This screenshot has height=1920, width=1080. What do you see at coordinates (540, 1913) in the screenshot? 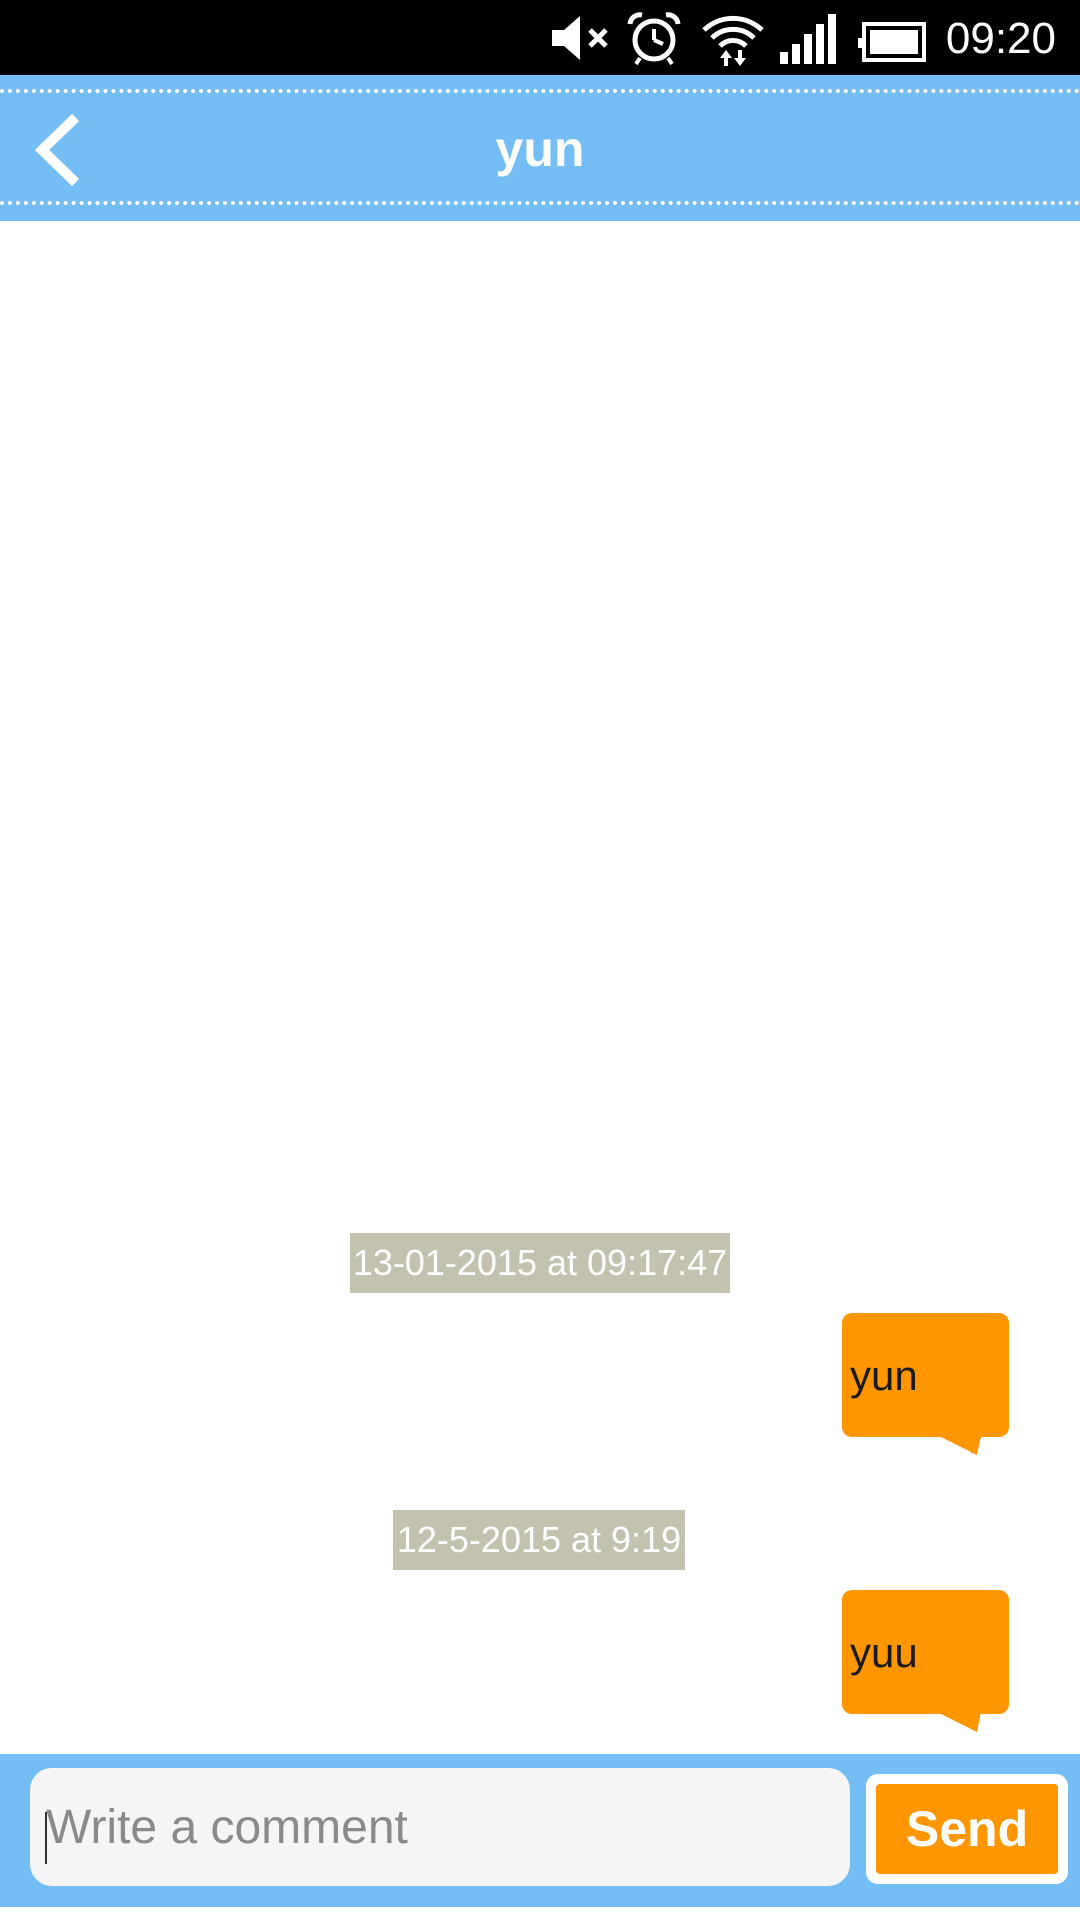
I see `bottom-strip` at bounding box center [540, 1913].